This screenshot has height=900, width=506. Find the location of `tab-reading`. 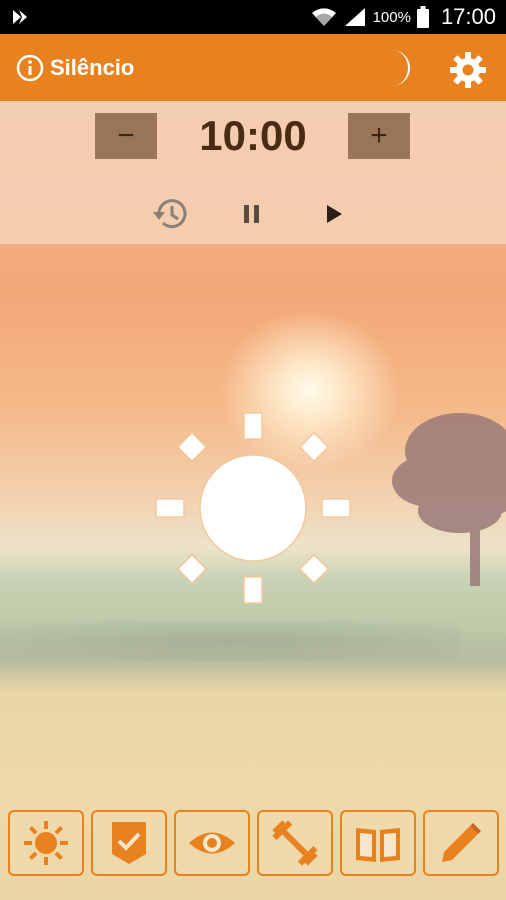

tab-reading is located at coordinates (378, 843).